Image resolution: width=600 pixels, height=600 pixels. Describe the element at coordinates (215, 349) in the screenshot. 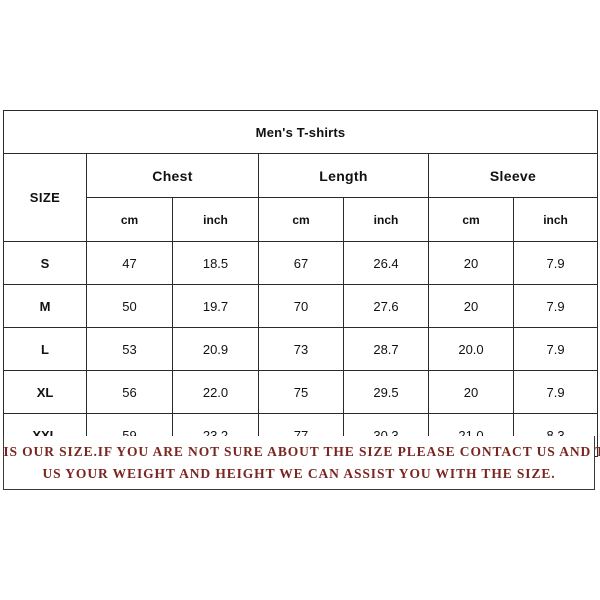

I see `cell-chest-inch: 20.9` at that location.